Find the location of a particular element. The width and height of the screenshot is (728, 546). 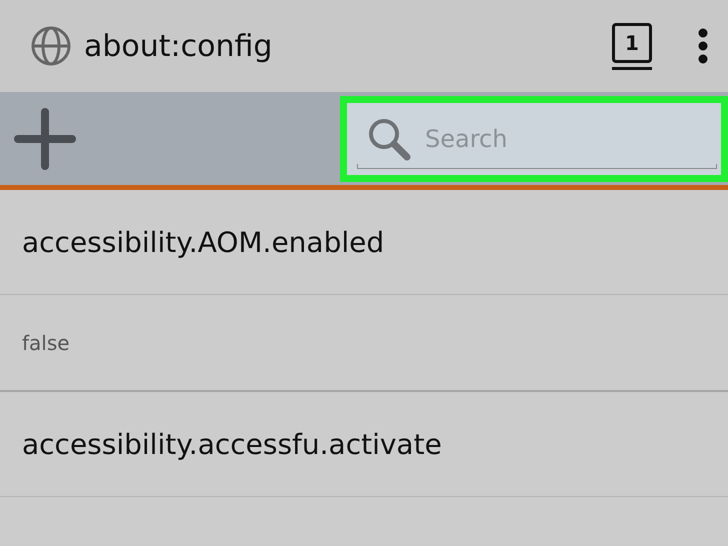

search-field: Search is located at coordinates (550, 139).